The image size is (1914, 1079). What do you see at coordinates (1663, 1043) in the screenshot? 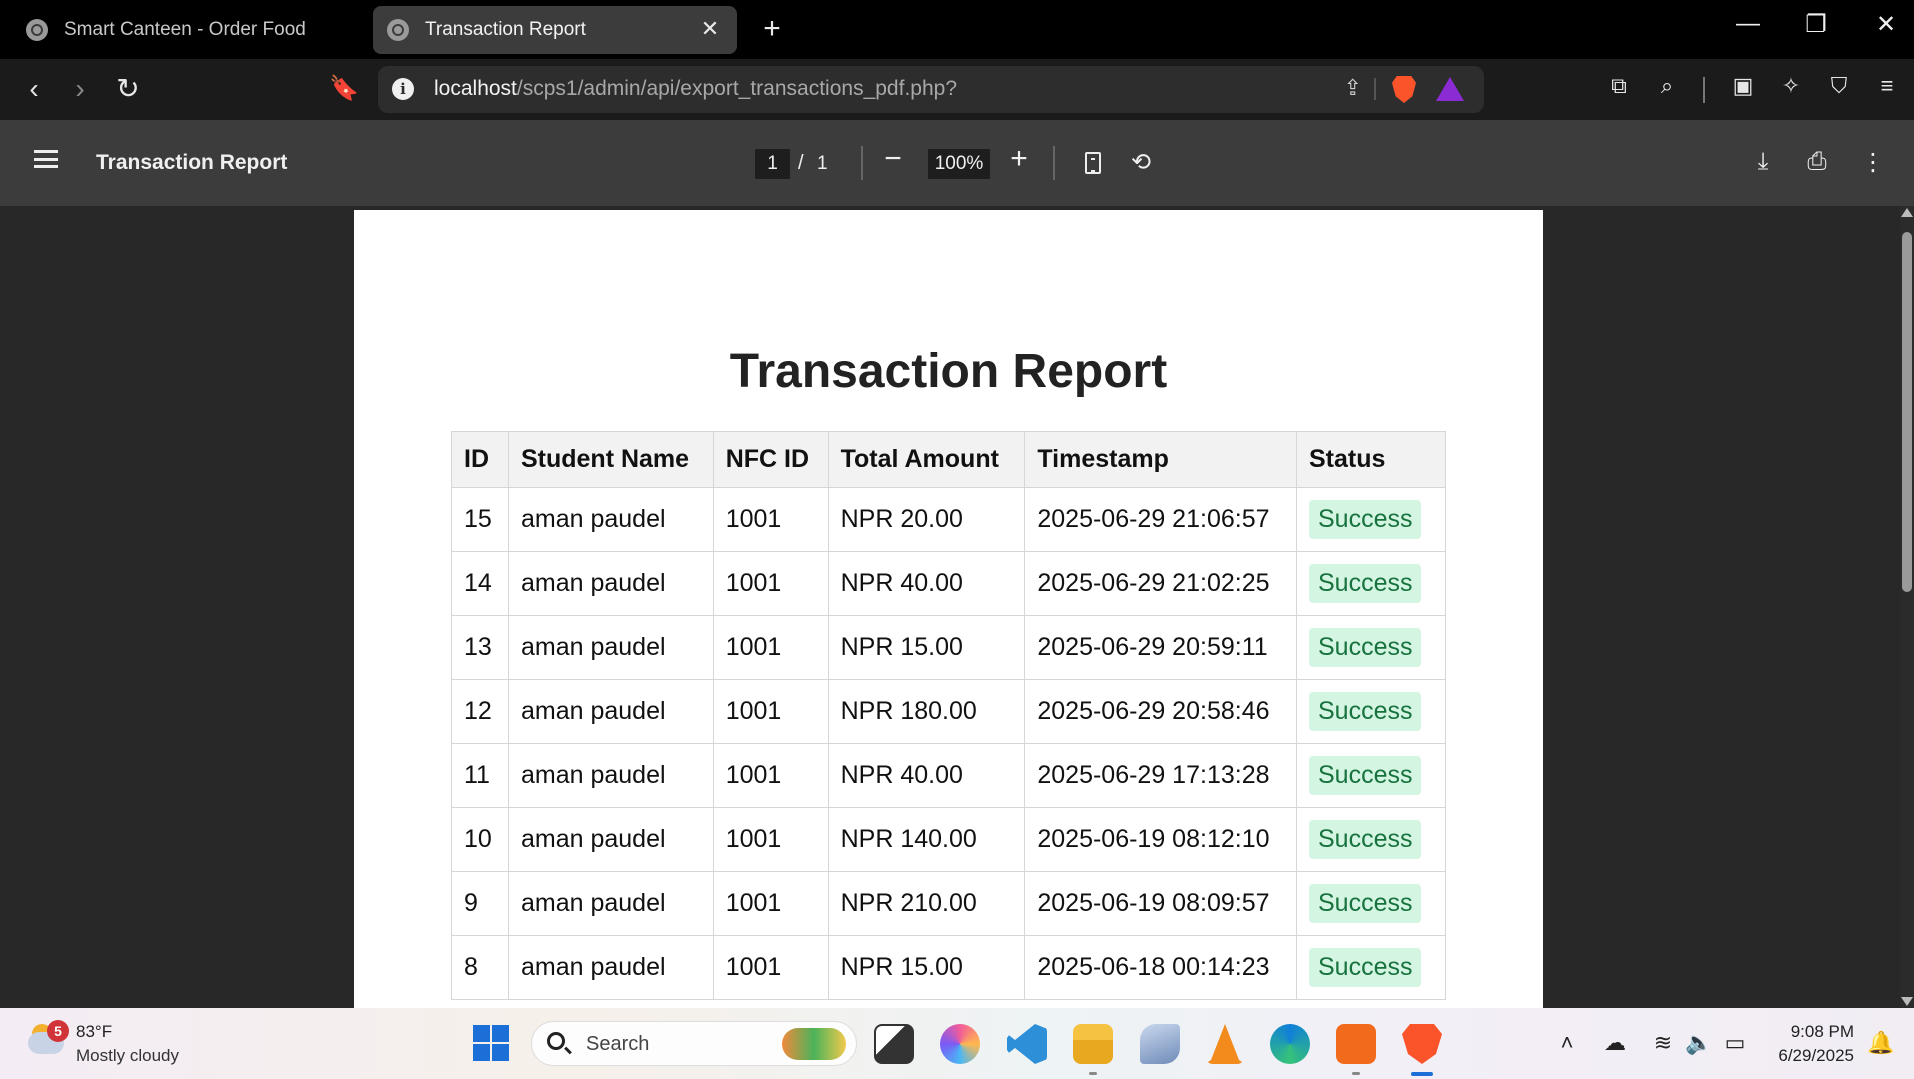
I see `wifi-icon: ≋` at bounding box center [1663, 1043].